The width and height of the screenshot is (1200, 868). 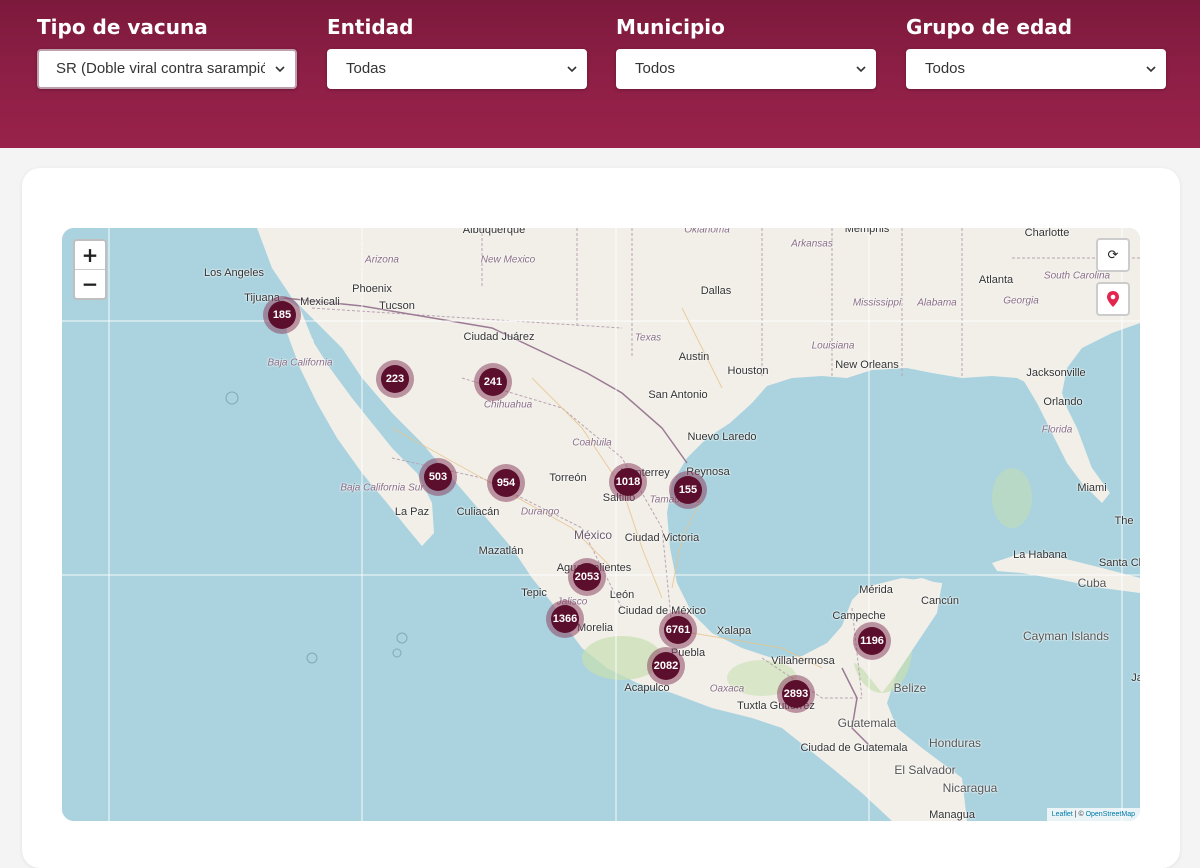 I want to click on entity-select: Todas, so click(x=457, y=69).